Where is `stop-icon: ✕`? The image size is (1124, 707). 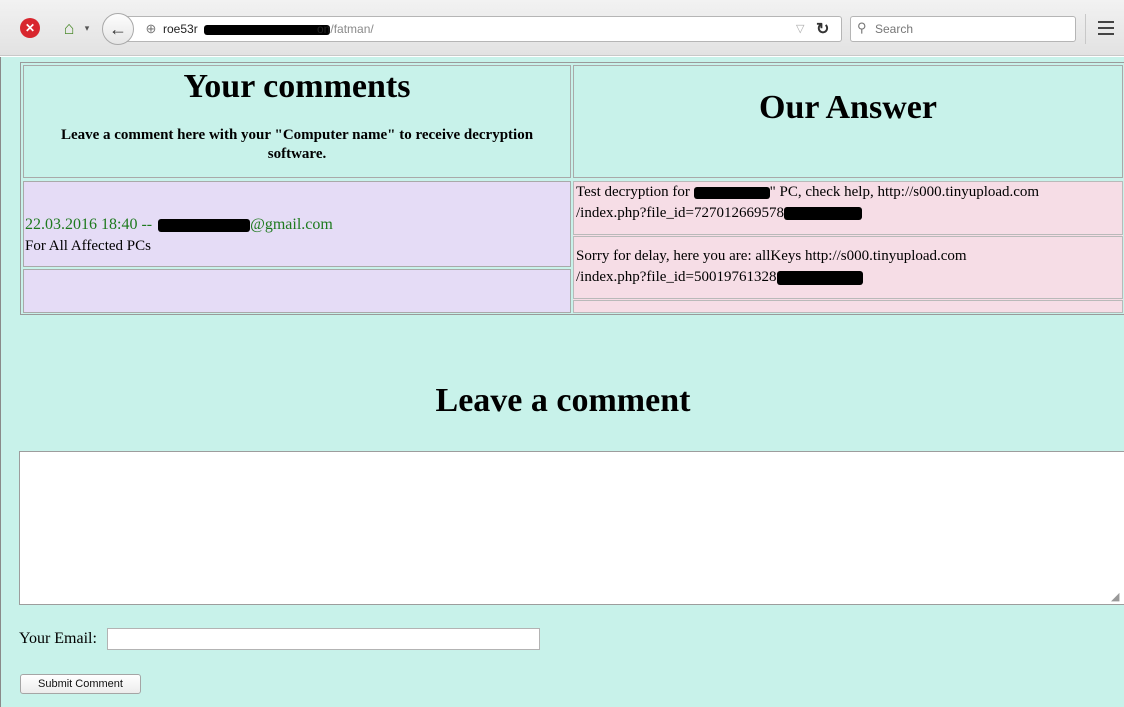
stop-icon: ✕ is located at coordinates (30, 28).